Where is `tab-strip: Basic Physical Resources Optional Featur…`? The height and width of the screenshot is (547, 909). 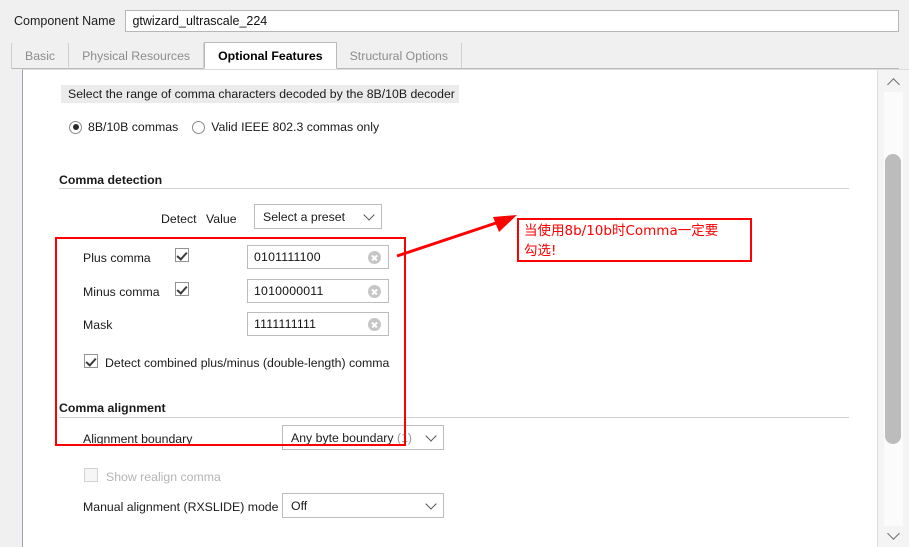
tab-strip: Basic Physical Resources Optional Featur… is located at coordinates (455, 55).